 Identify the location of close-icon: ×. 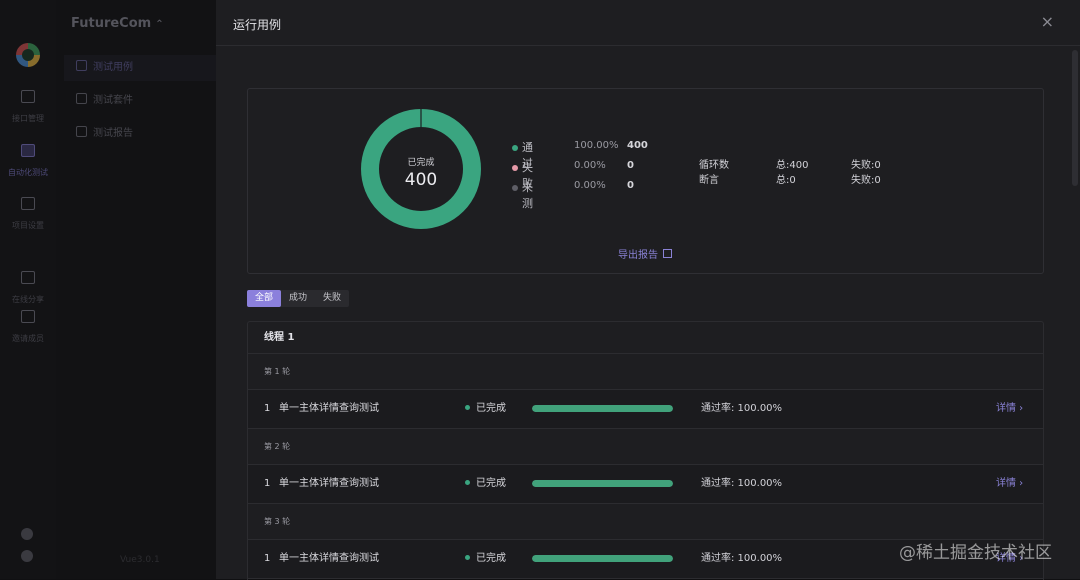
(1047, 21).